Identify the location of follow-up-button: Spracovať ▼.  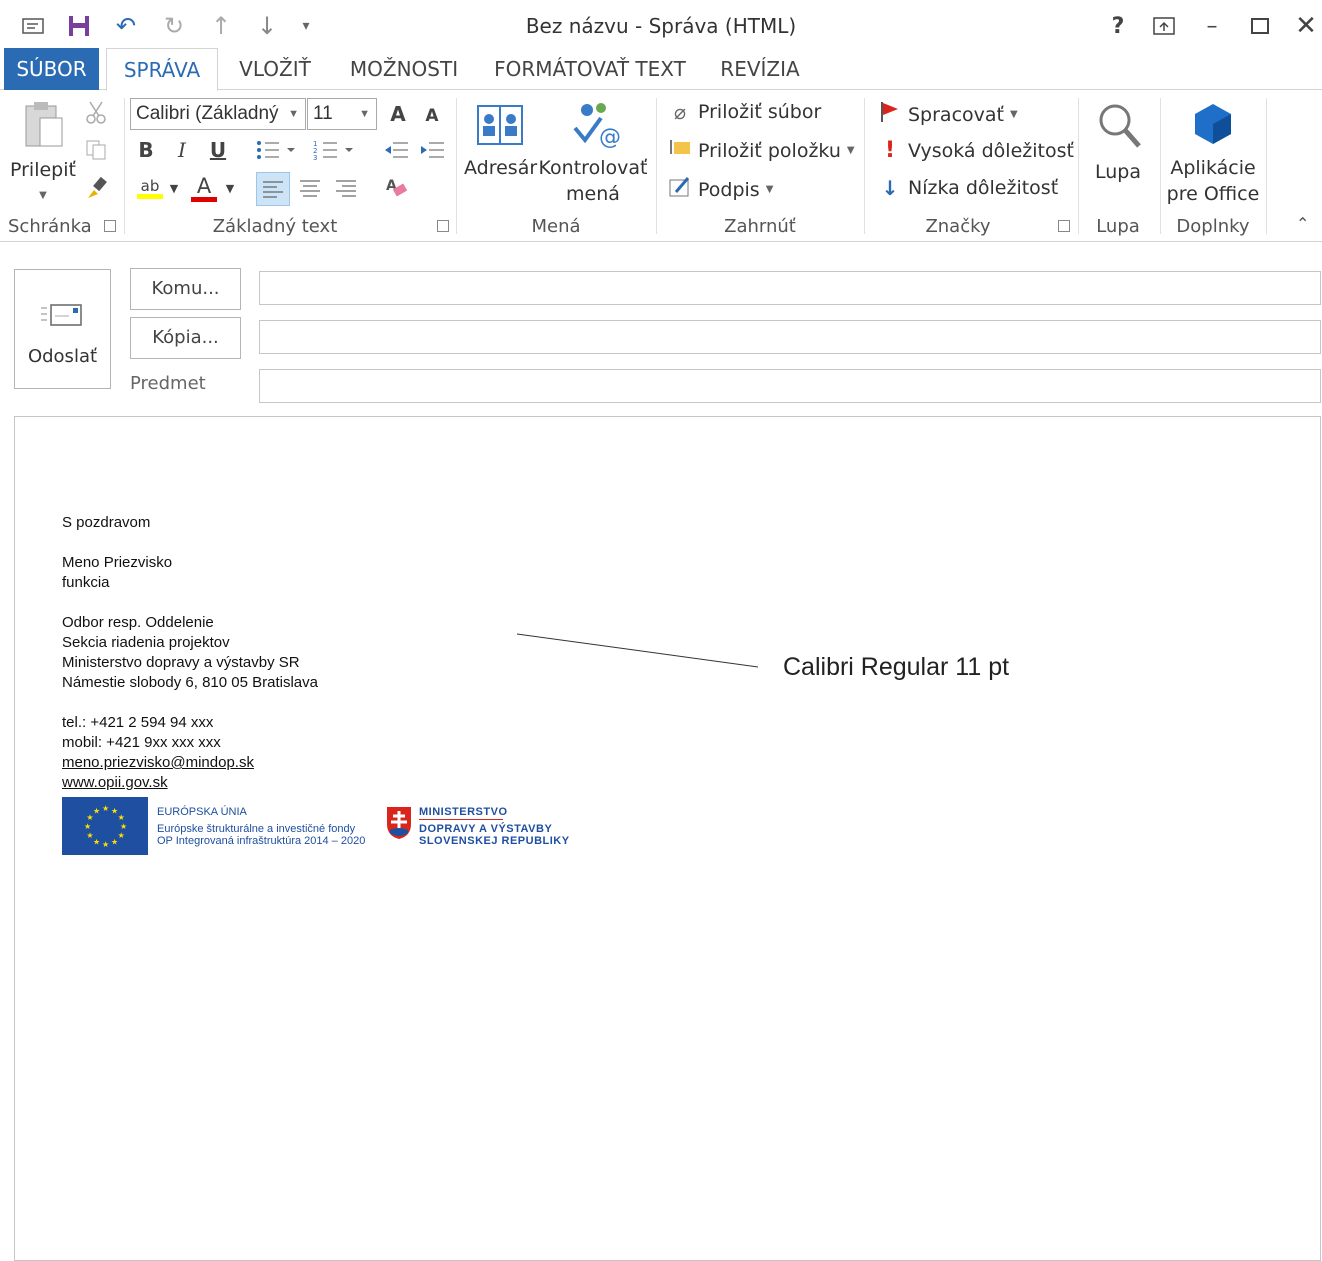
(948, 114).